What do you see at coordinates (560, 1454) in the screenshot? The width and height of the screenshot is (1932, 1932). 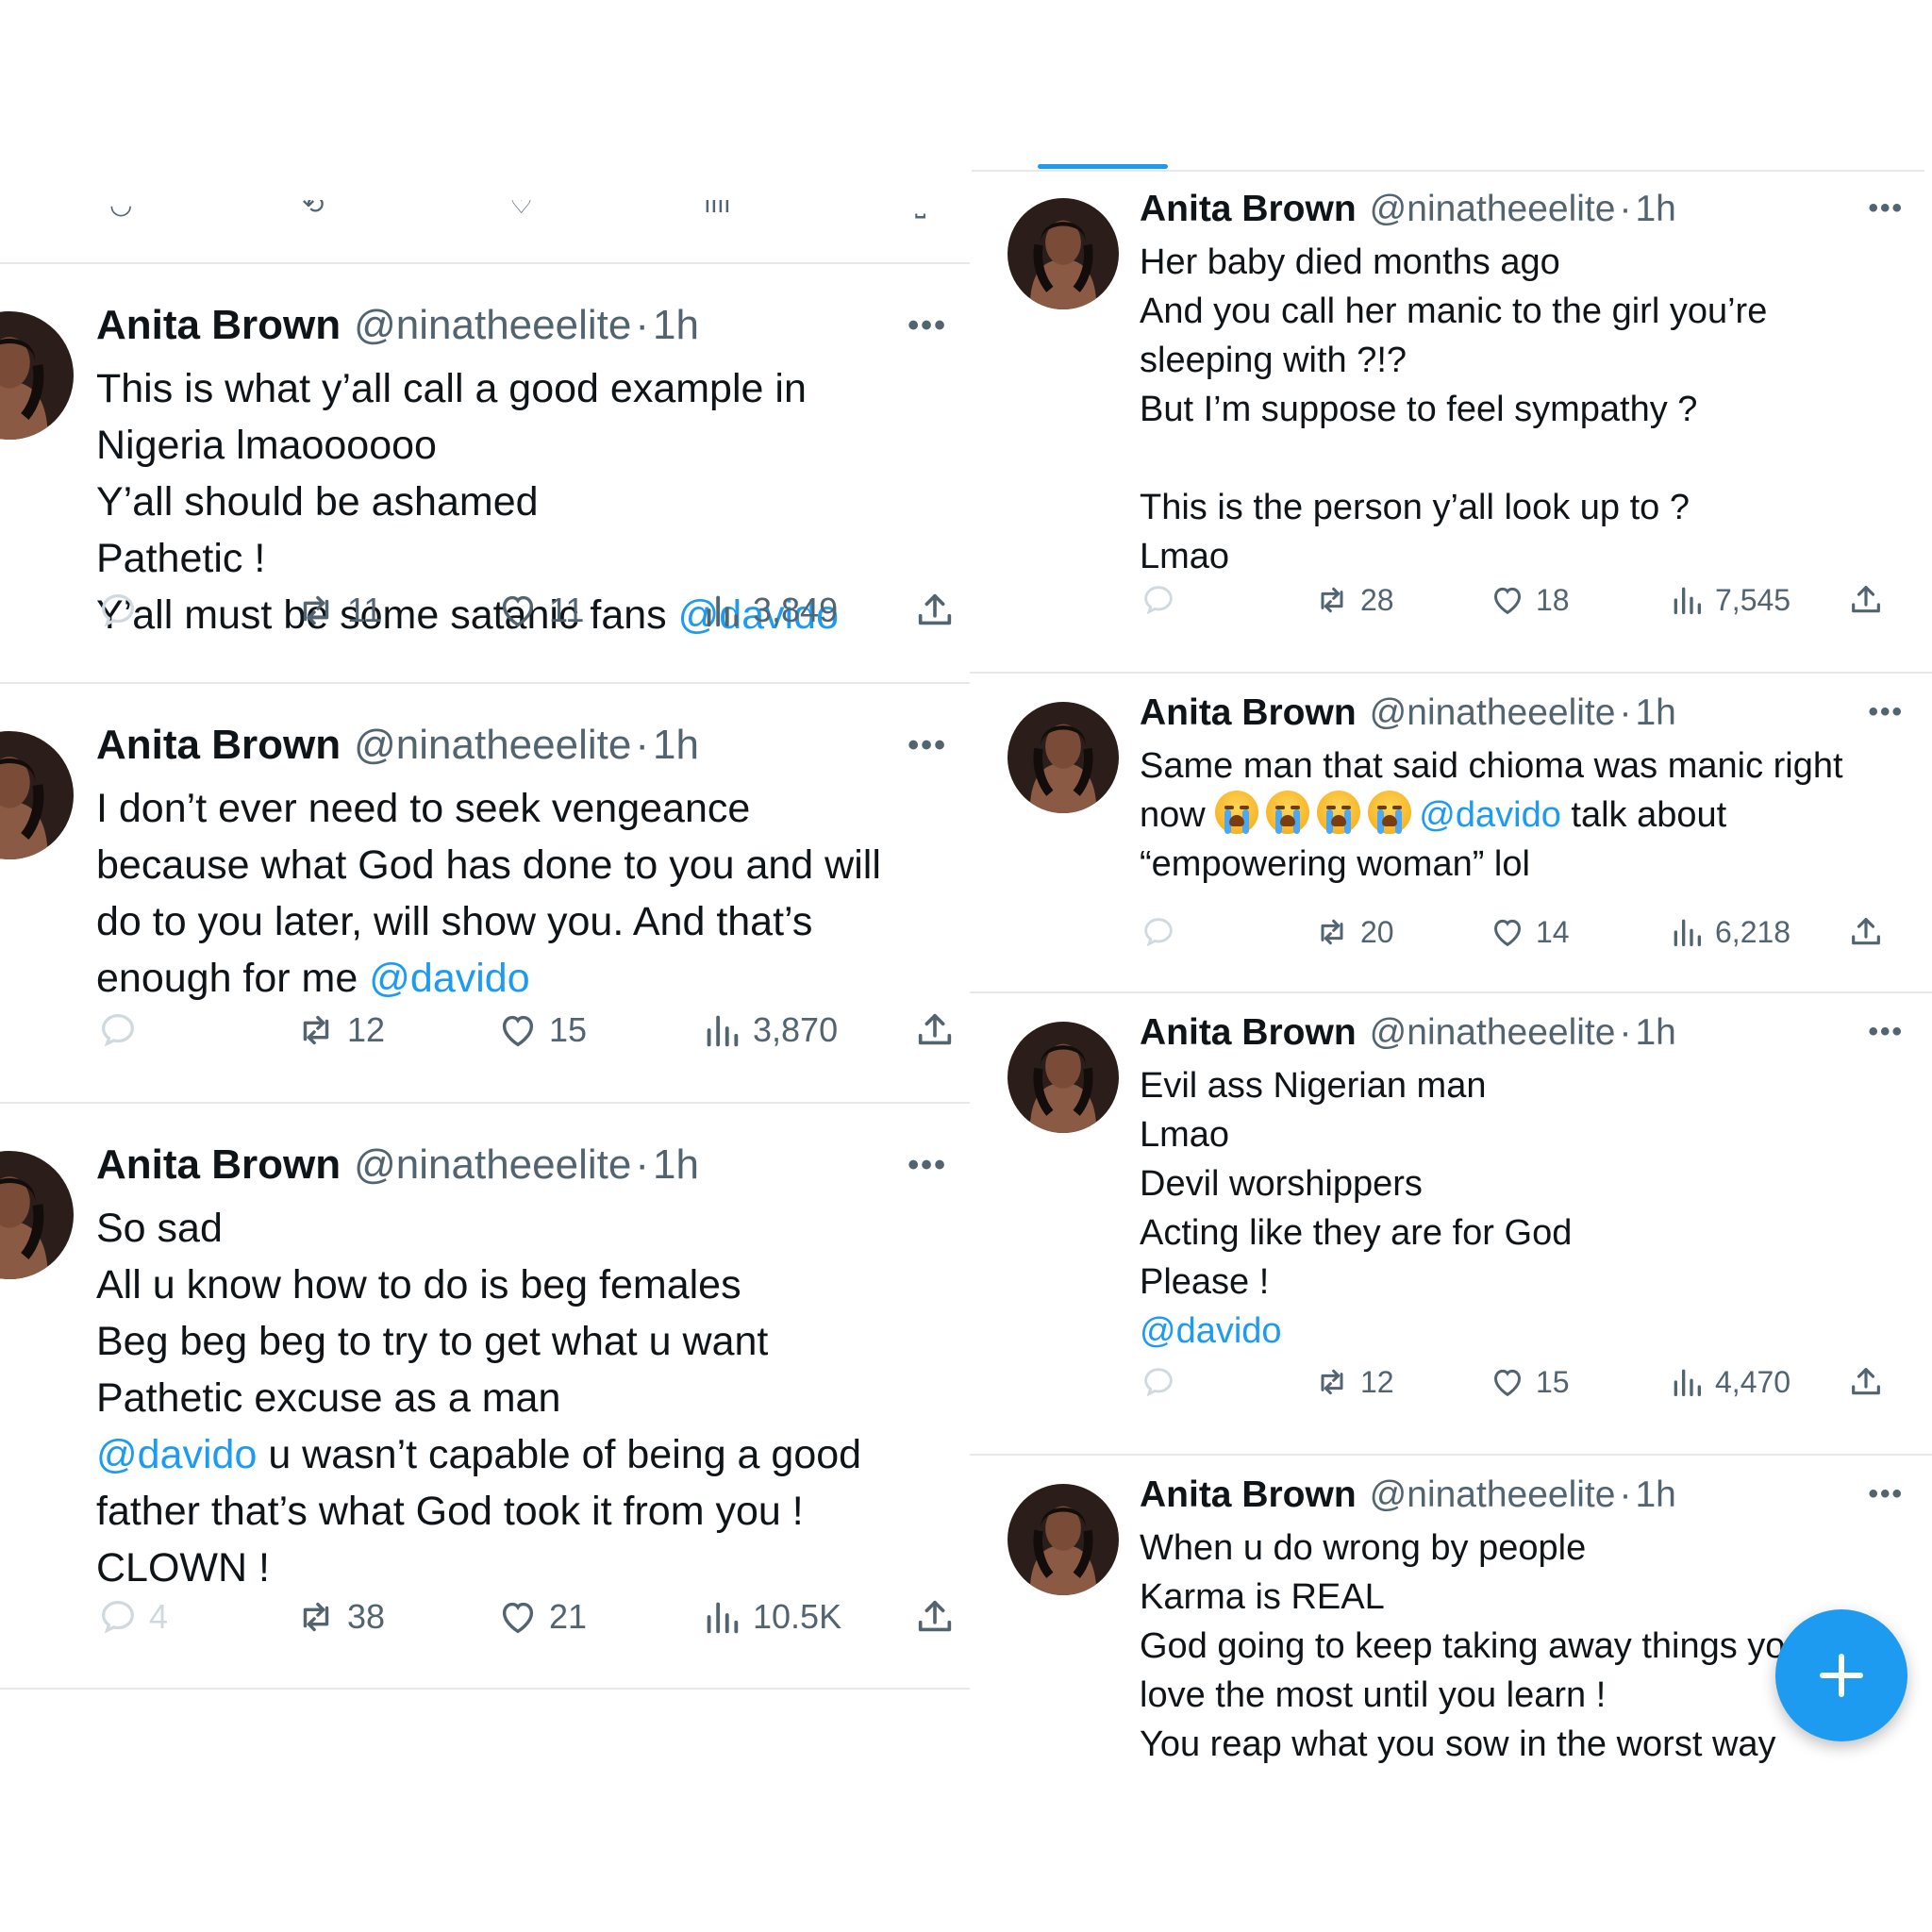 I see `tweet-text: u wasn’t capable of being a good` at bounding box center [560, 1454].